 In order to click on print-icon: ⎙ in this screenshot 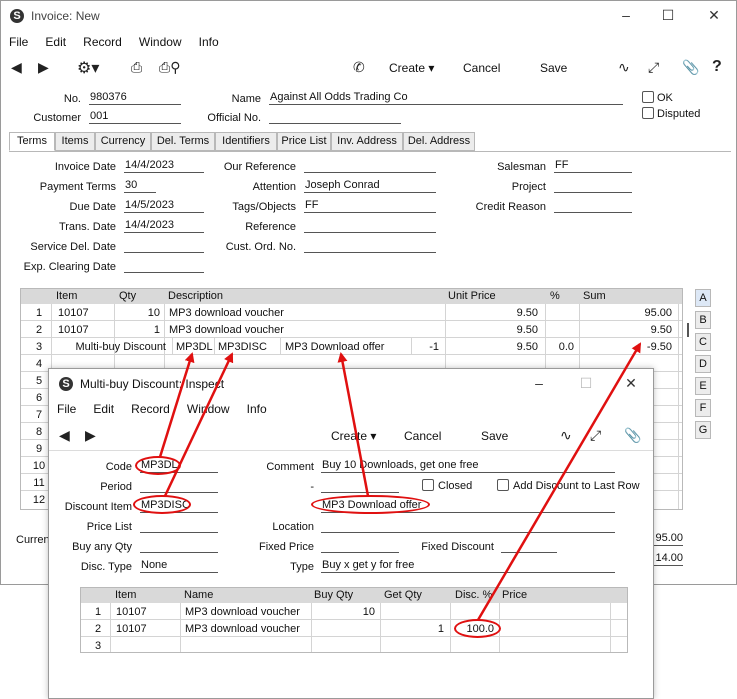, I will do `click(136, 67)`.